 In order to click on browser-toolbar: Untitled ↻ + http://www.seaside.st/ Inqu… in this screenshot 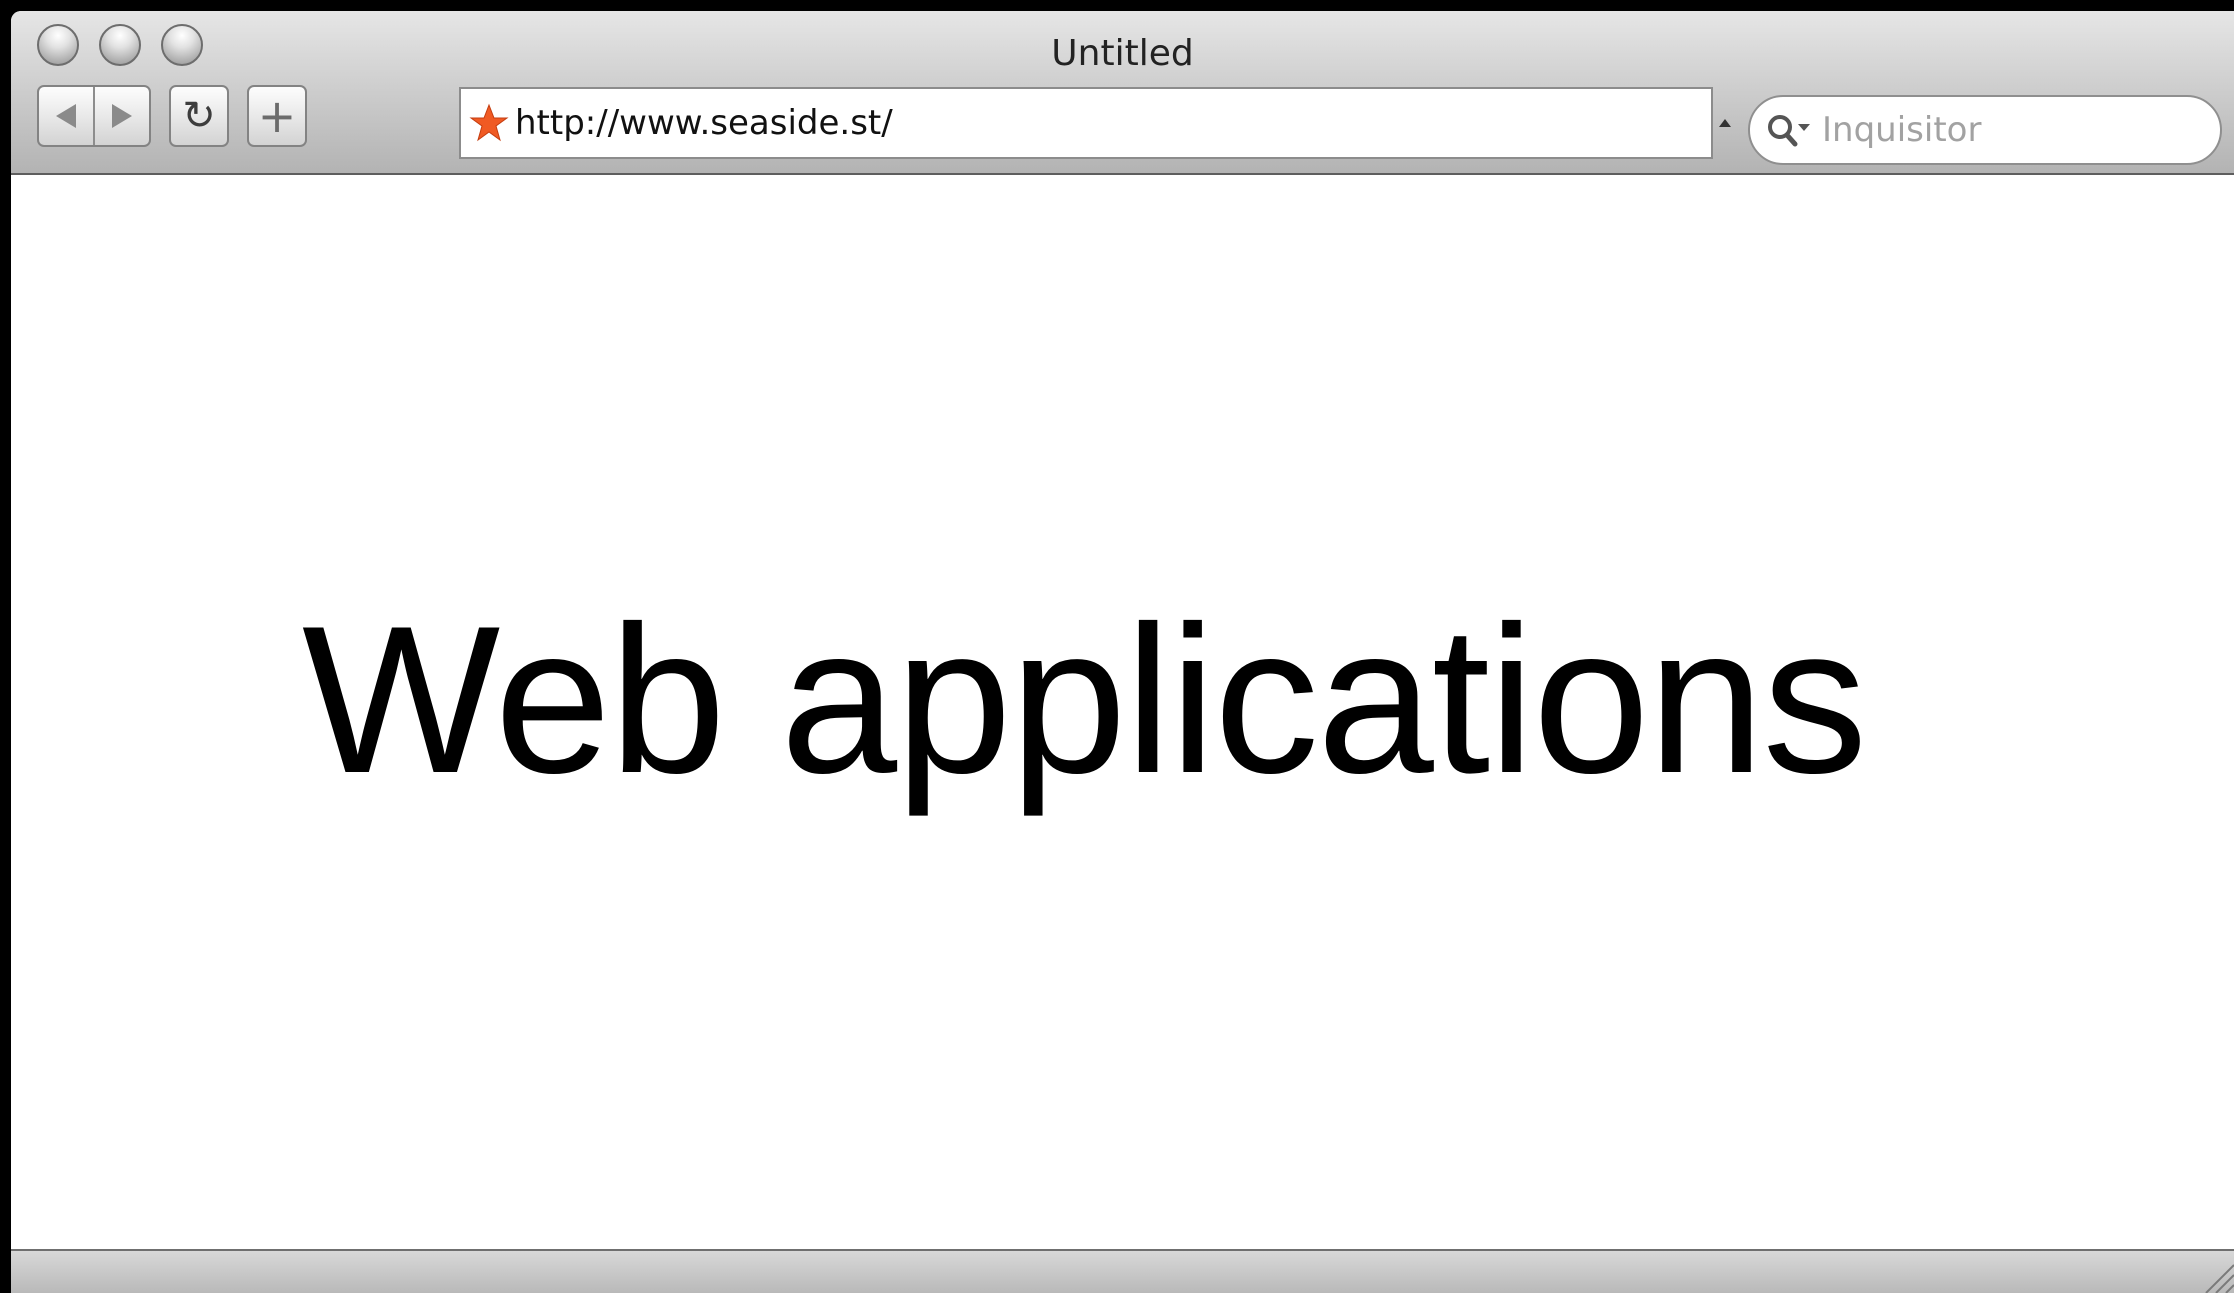, I will do `click(1122, 93)`.